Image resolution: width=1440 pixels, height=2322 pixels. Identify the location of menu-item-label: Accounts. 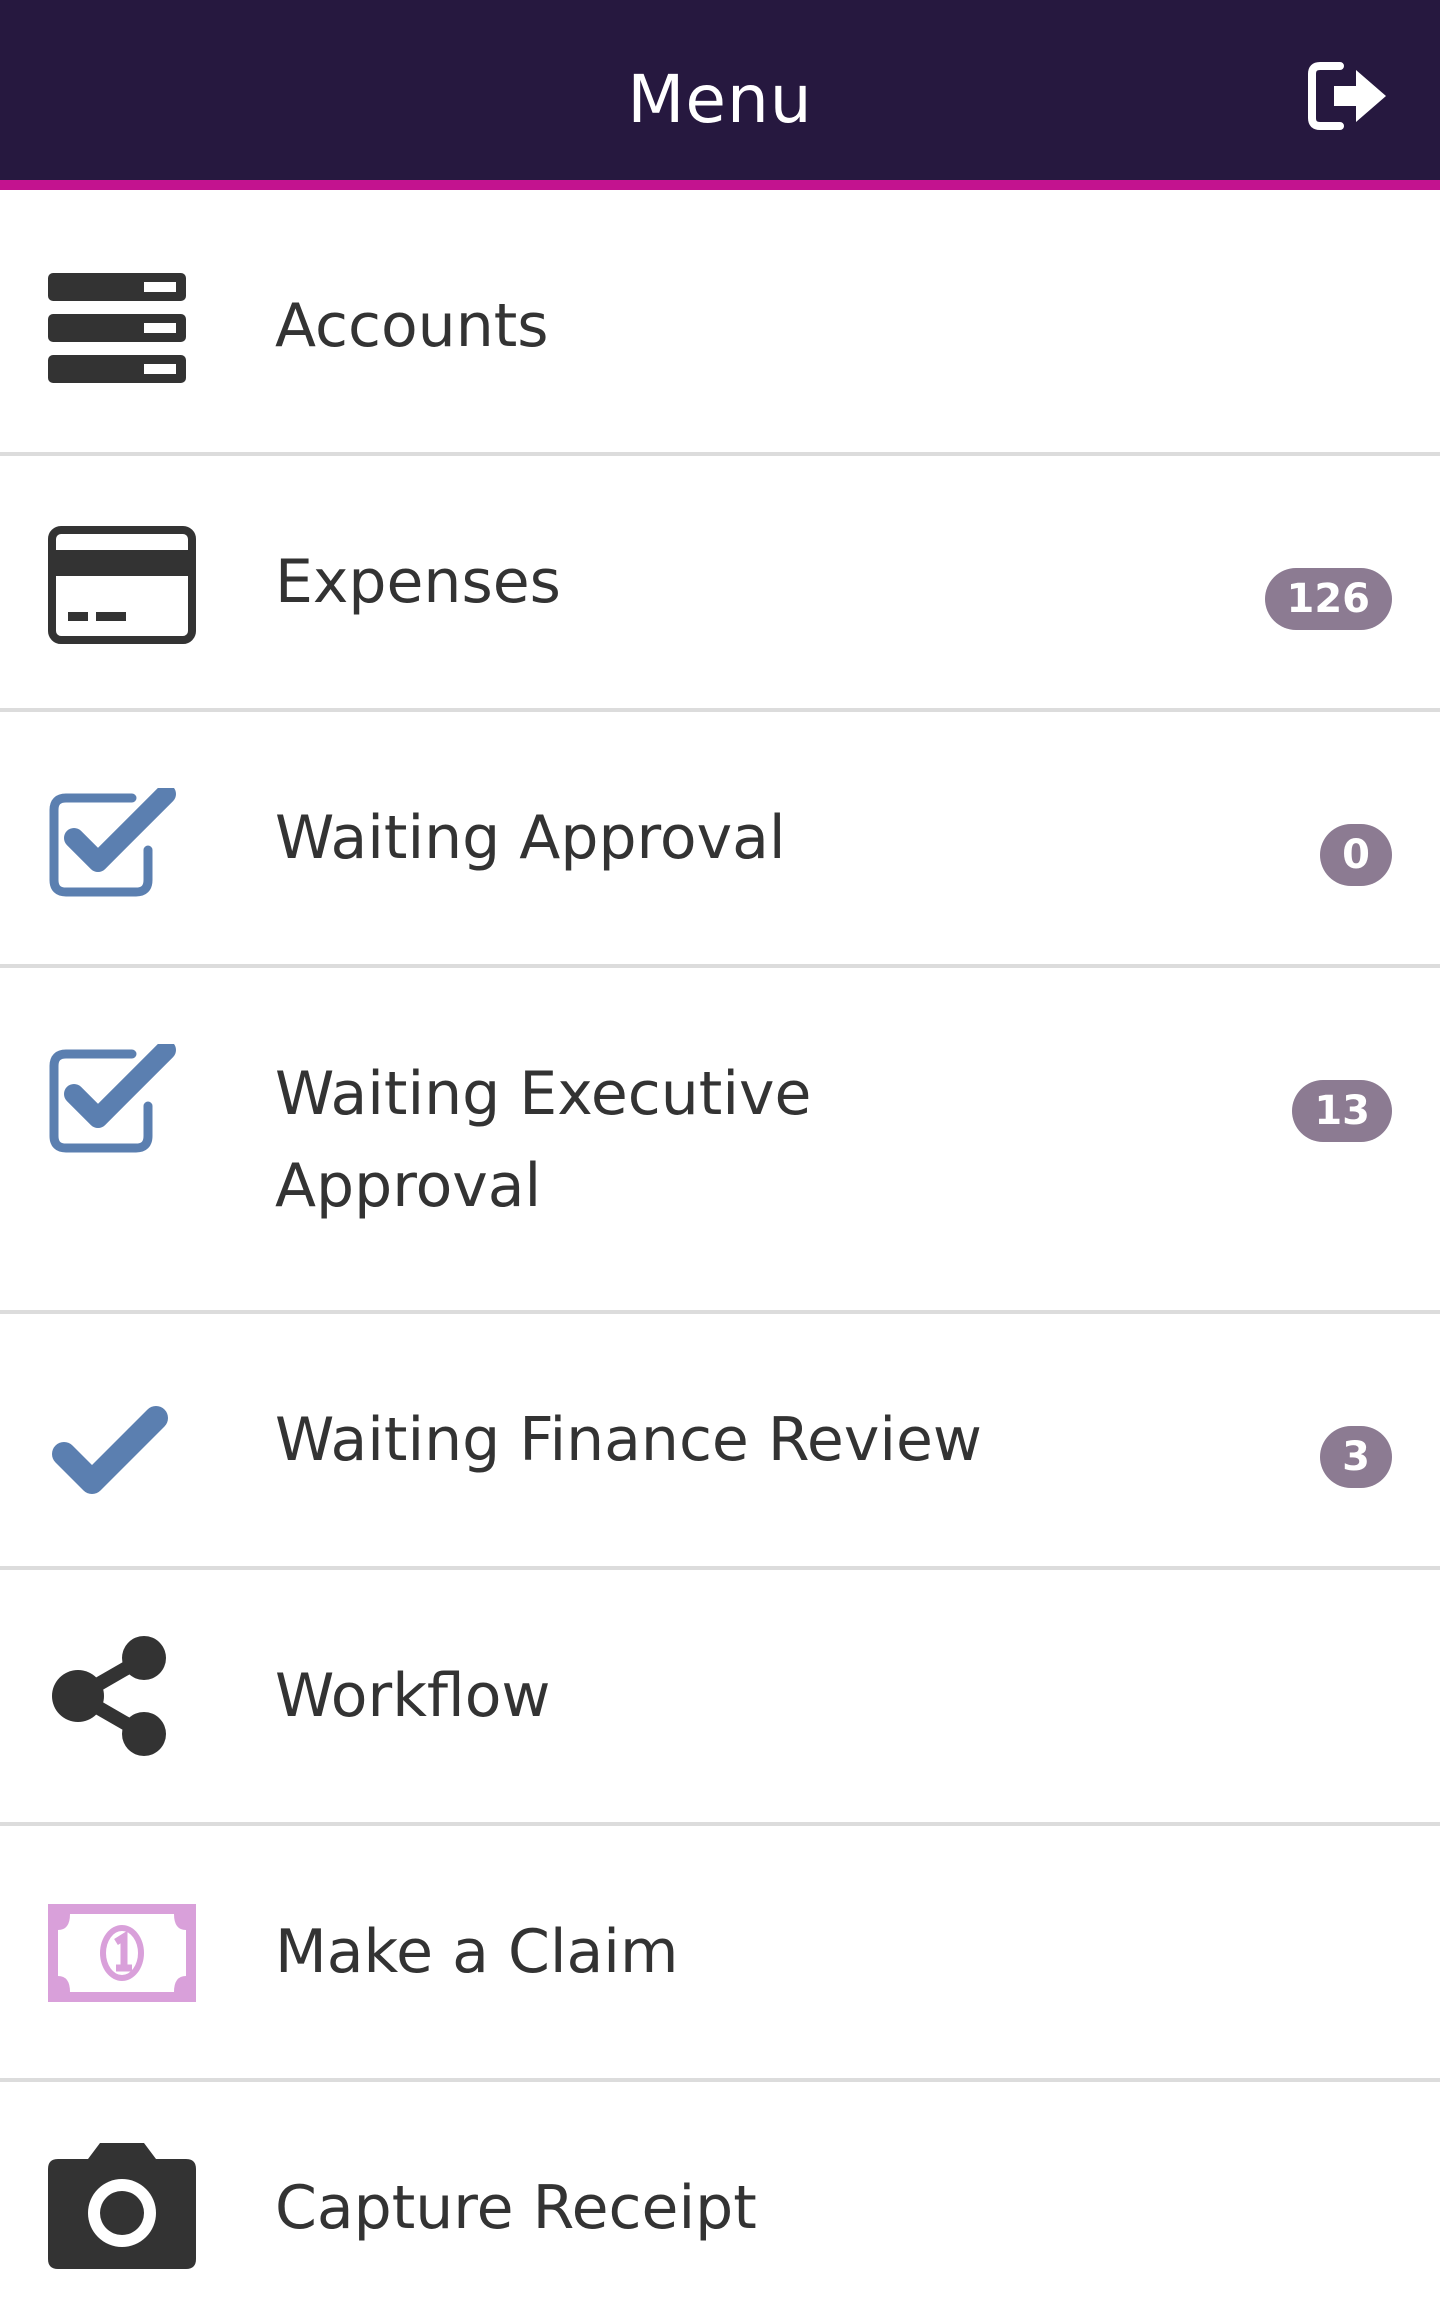
(412, 326).